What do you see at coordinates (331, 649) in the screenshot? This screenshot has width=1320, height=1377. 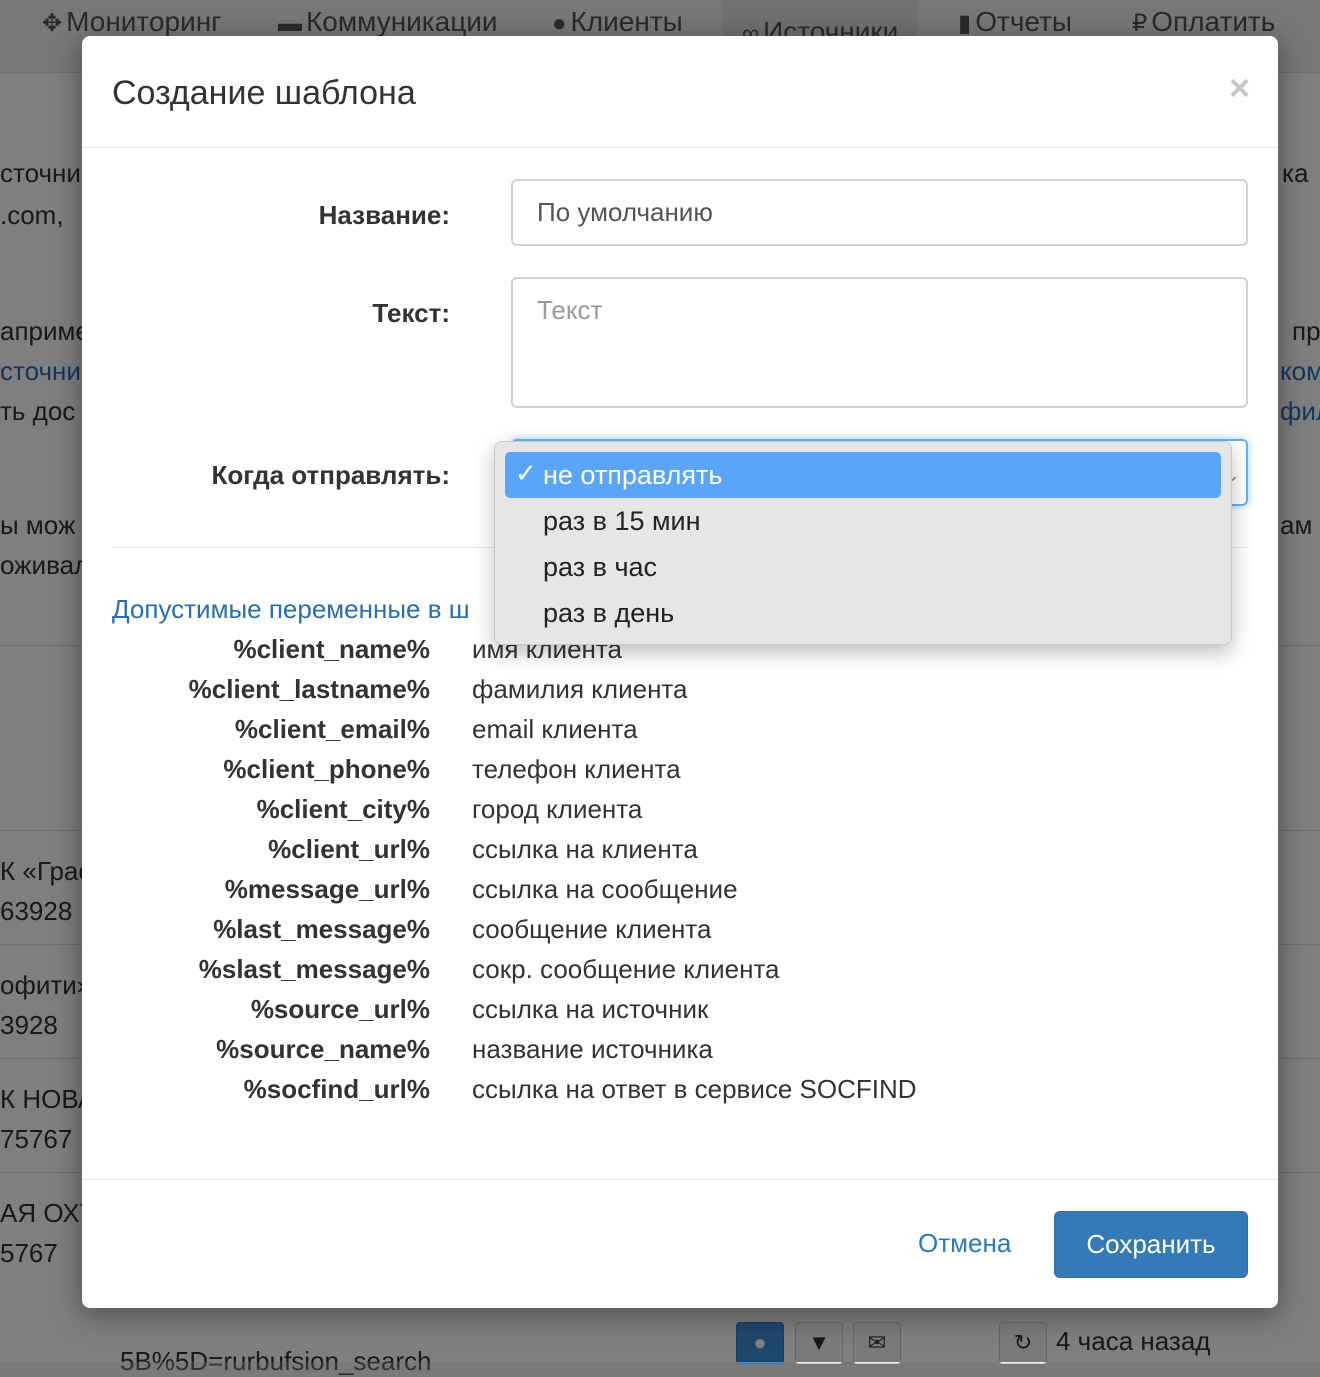 I see `variable-key: %client_name%` at bounding box center [331, 649].